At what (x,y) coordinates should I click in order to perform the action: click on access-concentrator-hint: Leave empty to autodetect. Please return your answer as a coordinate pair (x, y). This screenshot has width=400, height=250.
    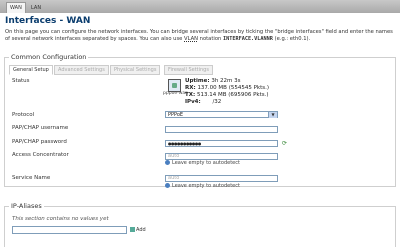
    Looking at the image, I should click on (202, 163).